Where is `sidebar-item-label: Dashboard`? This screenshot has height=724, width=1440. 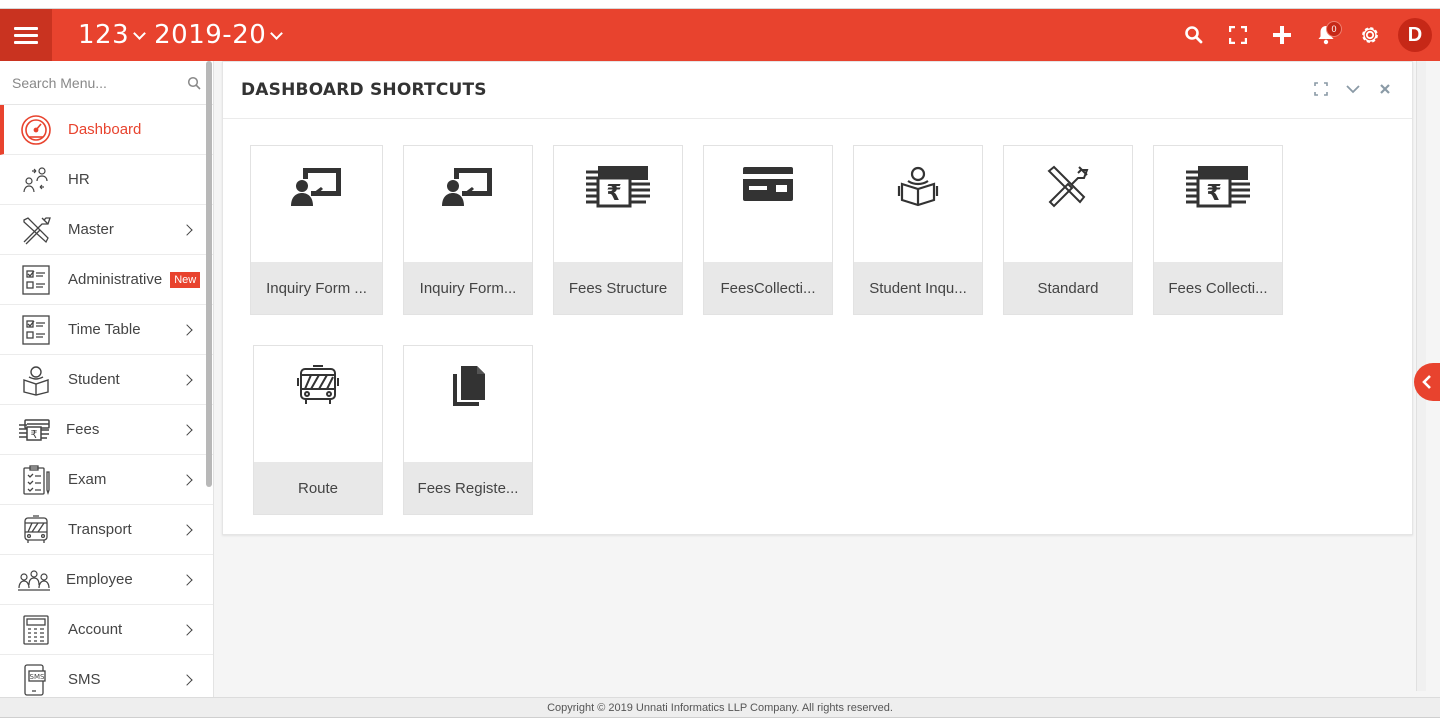
sidebar-item-label: Dashboard is located at coordinates (105, 129).